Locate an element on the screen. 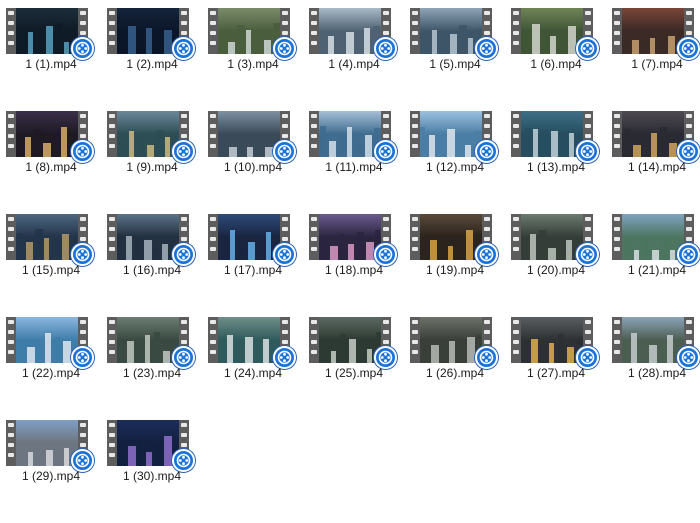  file-item: 1 (21).mp4 is located at coordinates (655, 265).